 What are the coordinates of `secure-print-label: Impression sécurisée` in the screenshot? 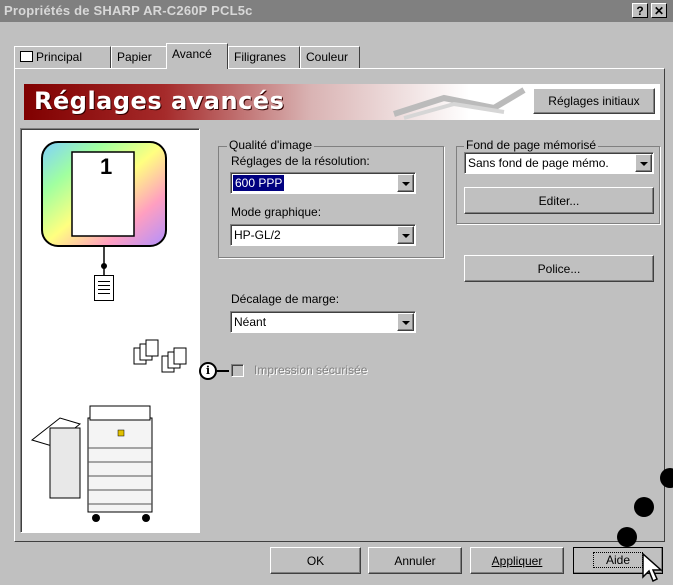 It's located at (311, 370).